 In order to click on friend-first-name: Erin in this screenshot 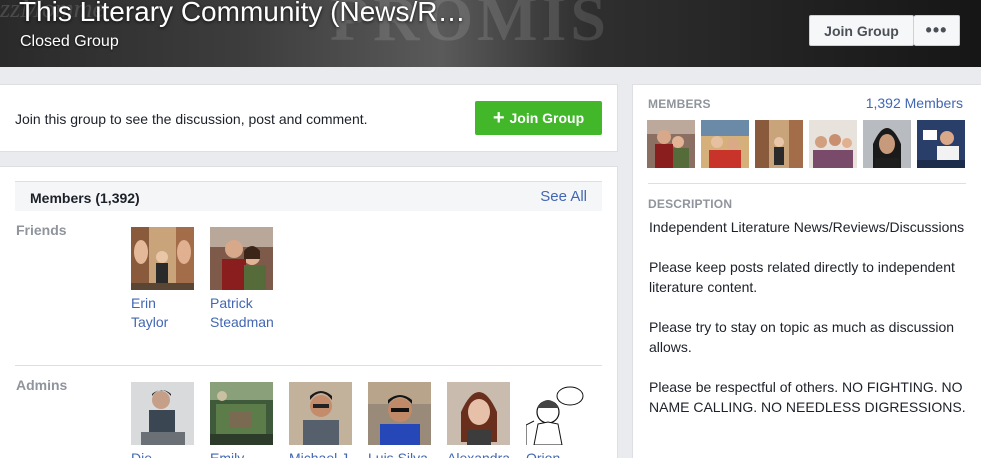, I will do `click(166, 303)`.